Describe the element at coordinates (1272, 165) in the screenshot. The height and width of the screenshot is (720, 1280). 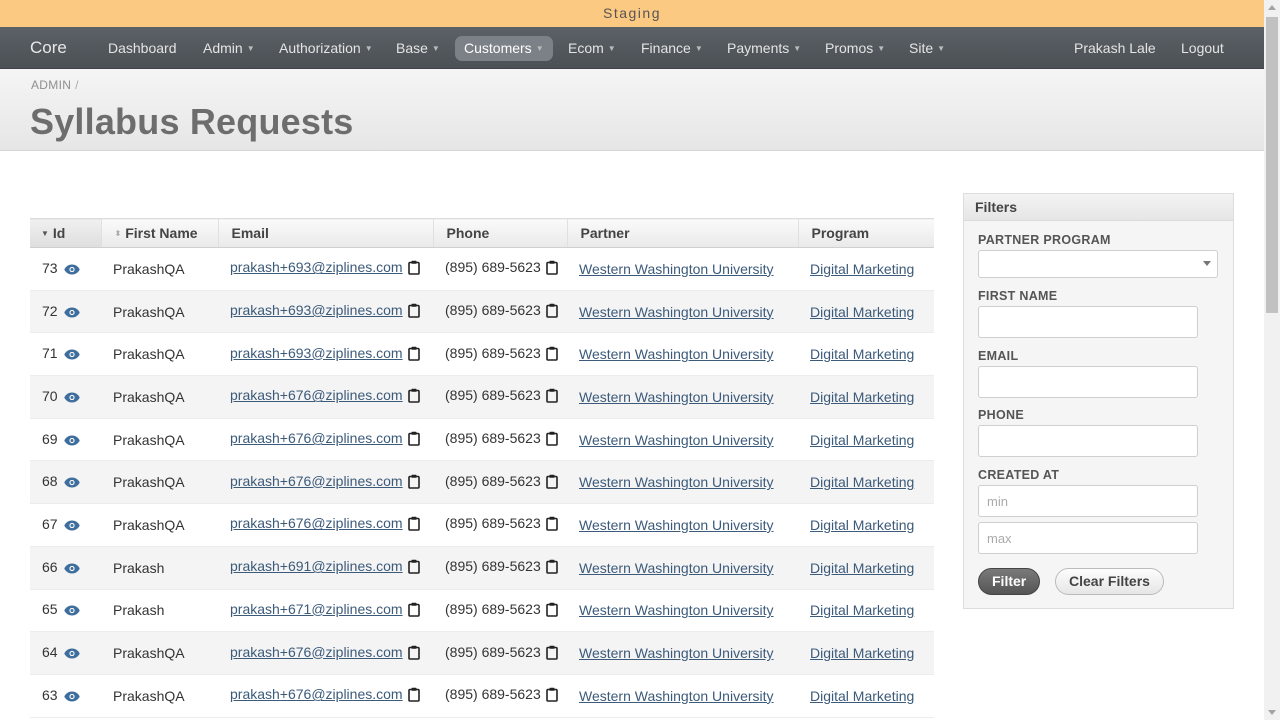
I see `scrollbar-thumb` at that location.